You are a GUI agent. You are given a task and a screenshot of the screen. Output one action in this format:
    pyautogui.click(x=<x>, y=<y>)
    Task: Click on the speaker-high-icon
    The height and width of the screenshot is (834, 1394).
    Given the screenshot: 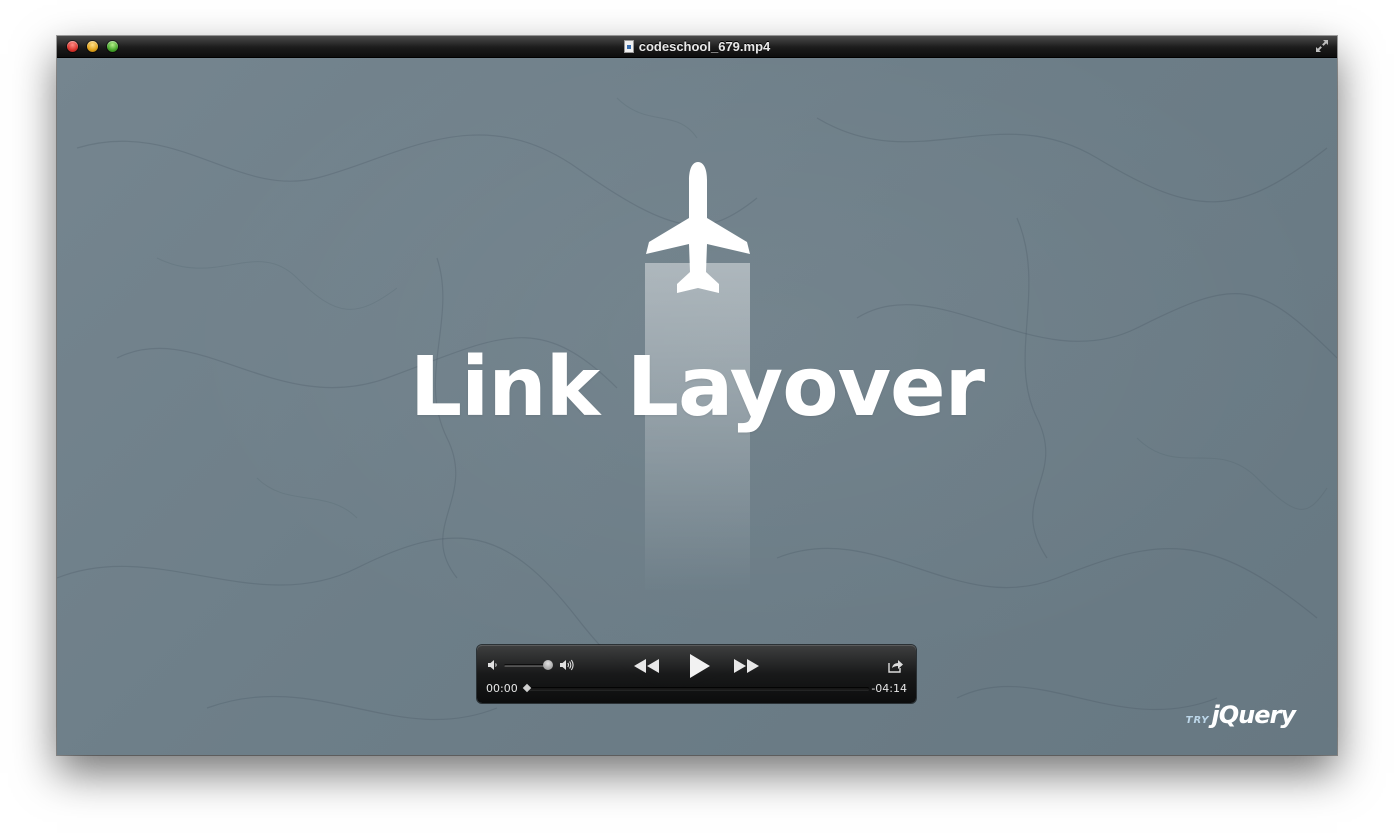 What is the action you would take?
    pyautogui.click(x=567, y=665)
    